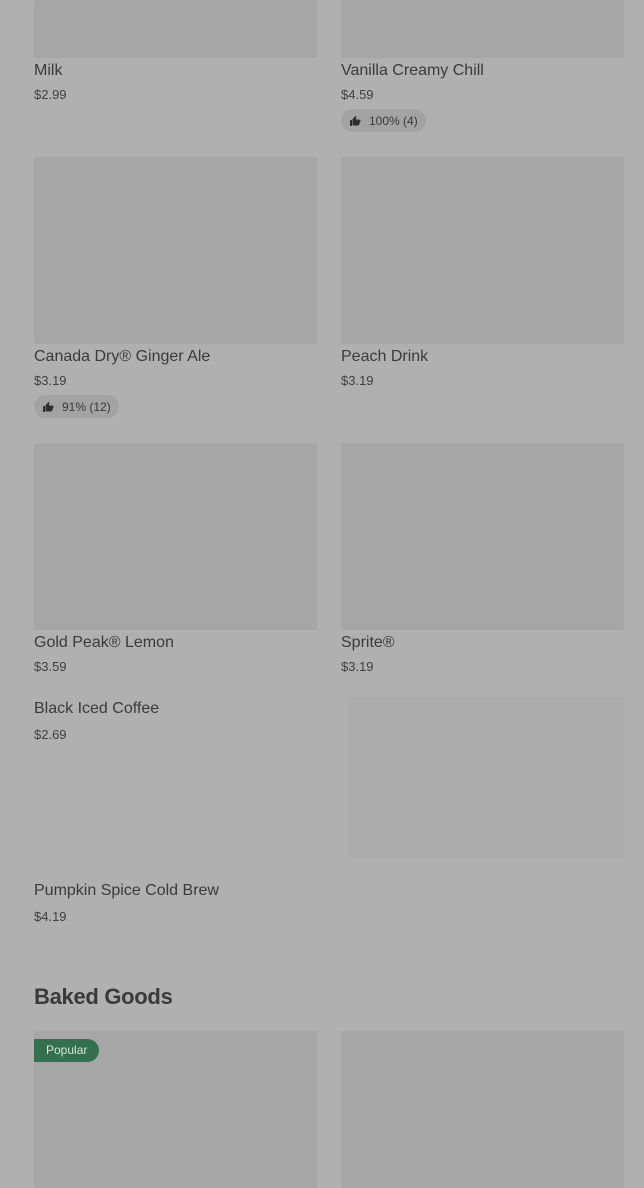 This screenshot has width=644, height=1188. What do you see at coordinates (50, 734) in the screenshot?
I see `product-price-black-iced-coffee: $2.69` at bounding box center [50, 734].